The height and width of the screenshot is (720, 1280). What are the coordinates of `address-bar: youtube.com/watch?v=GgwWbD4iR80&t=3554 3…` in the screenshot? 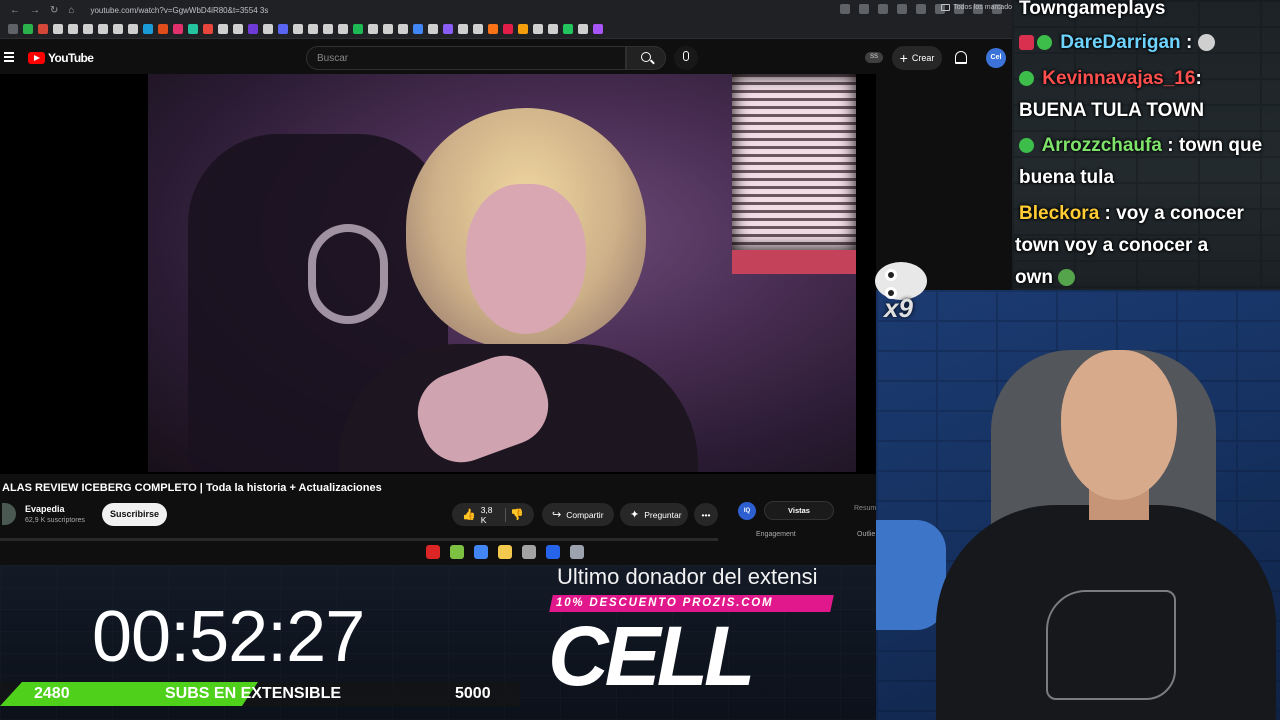 It's located at (179, 10).